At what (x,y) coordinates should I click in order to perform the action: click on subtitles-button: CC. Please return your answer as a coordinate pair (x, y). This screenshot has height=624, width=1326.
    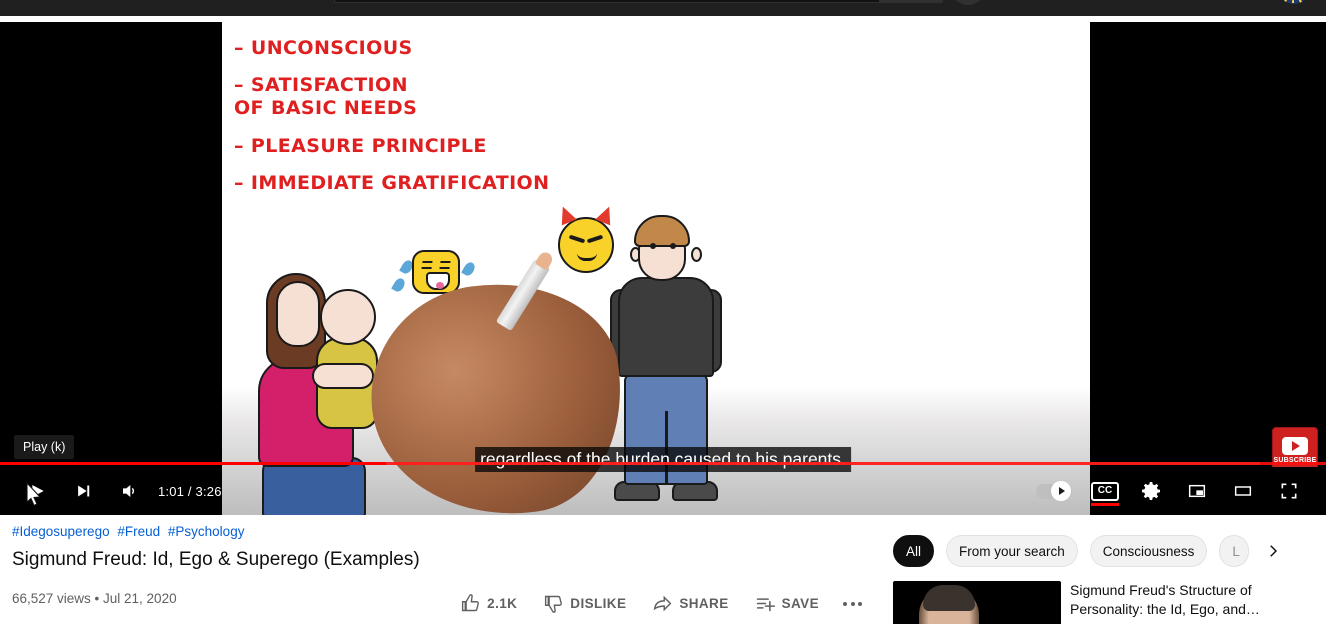
    Looking at the image, I should click on (1105, 491).